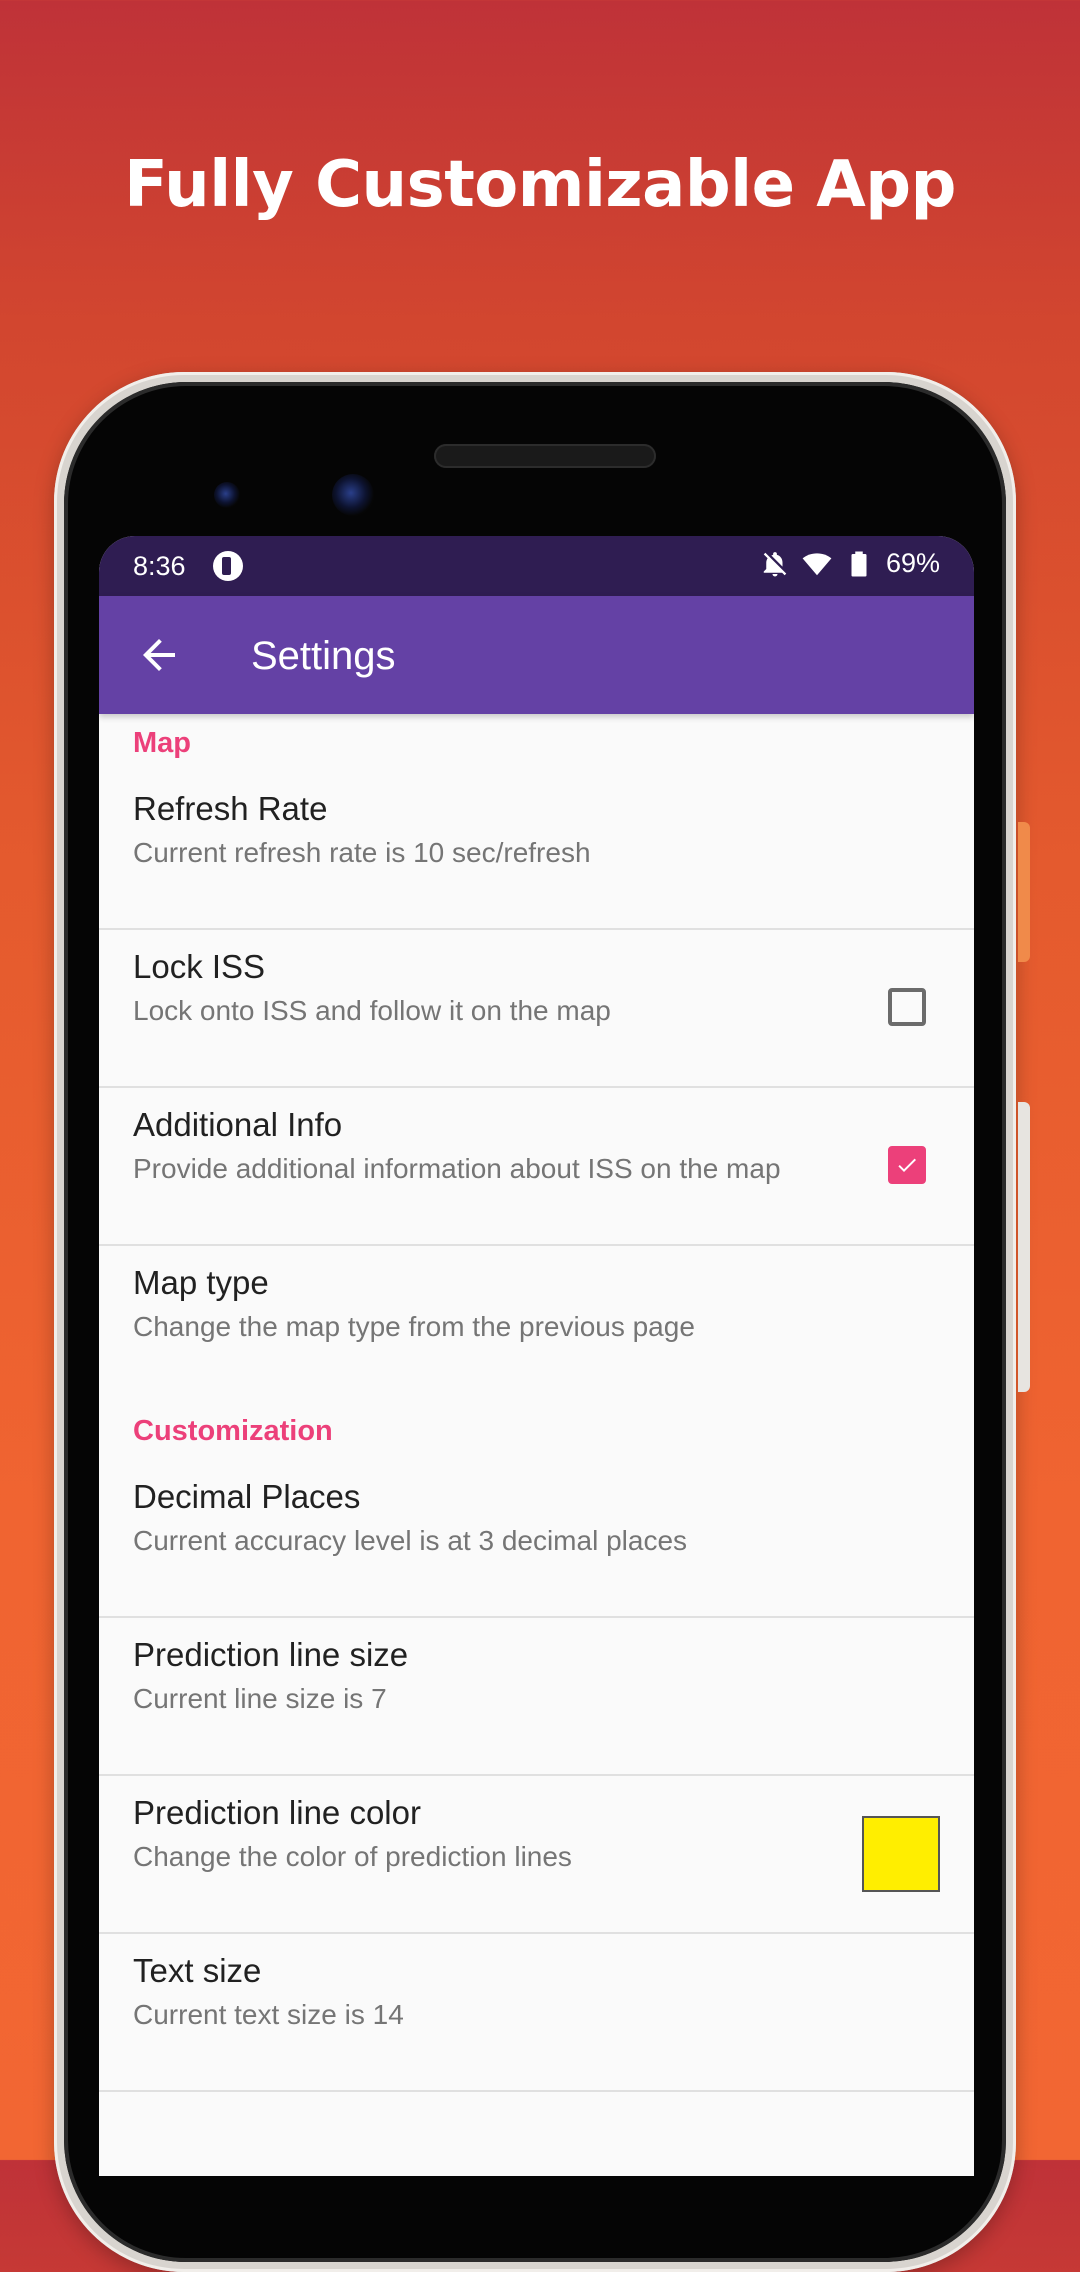 The width and height of the screenshot is (1080, 2272). I want to click on power-button, so click(1024, 892).